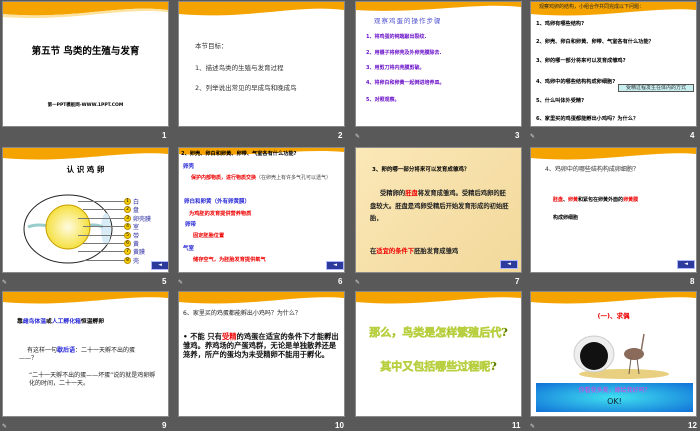 The height and width of the screenshot is (431, 700). Describe the element at coordinates (164, 281) in the screenshot. I see `slide-number: 5` at that location.